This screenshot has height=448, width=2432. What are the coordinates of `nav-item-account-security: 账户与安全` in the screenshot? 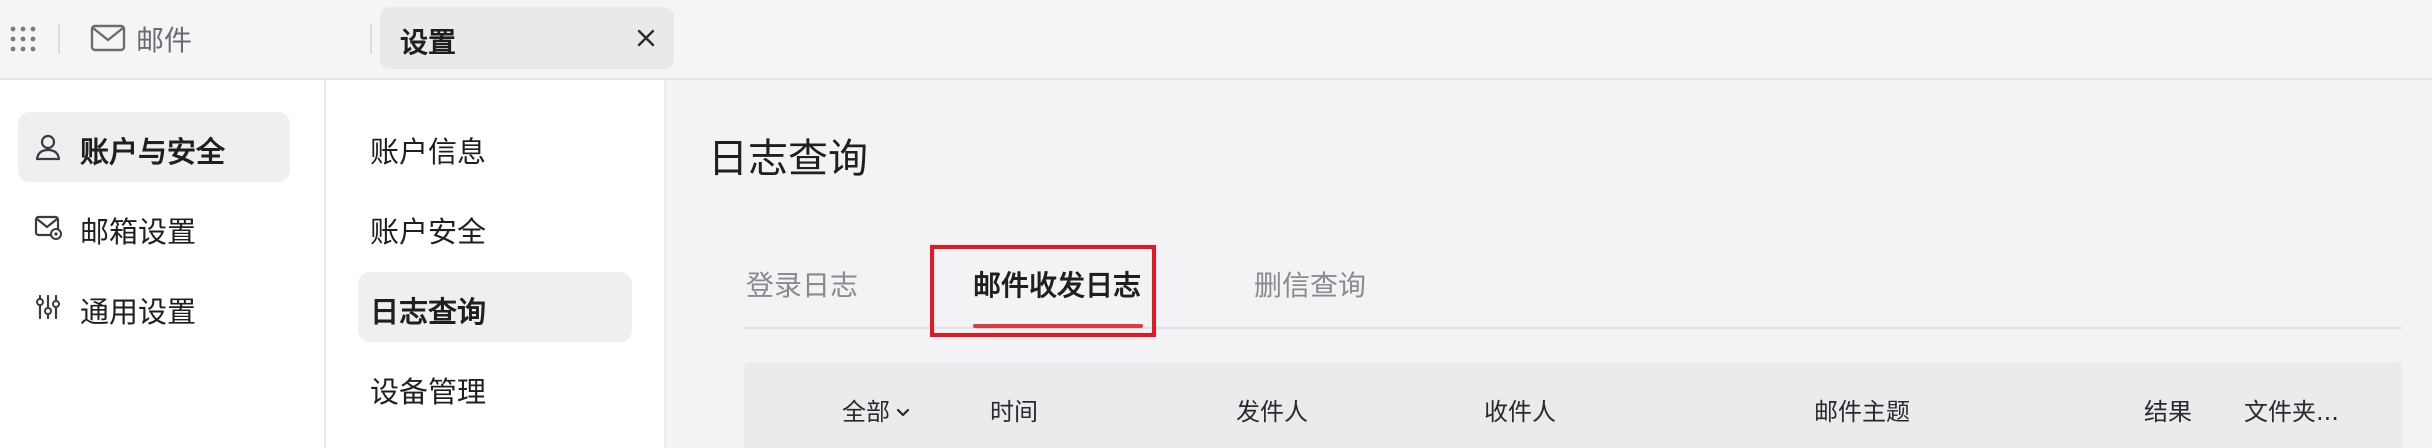 It's located at (154, 147).